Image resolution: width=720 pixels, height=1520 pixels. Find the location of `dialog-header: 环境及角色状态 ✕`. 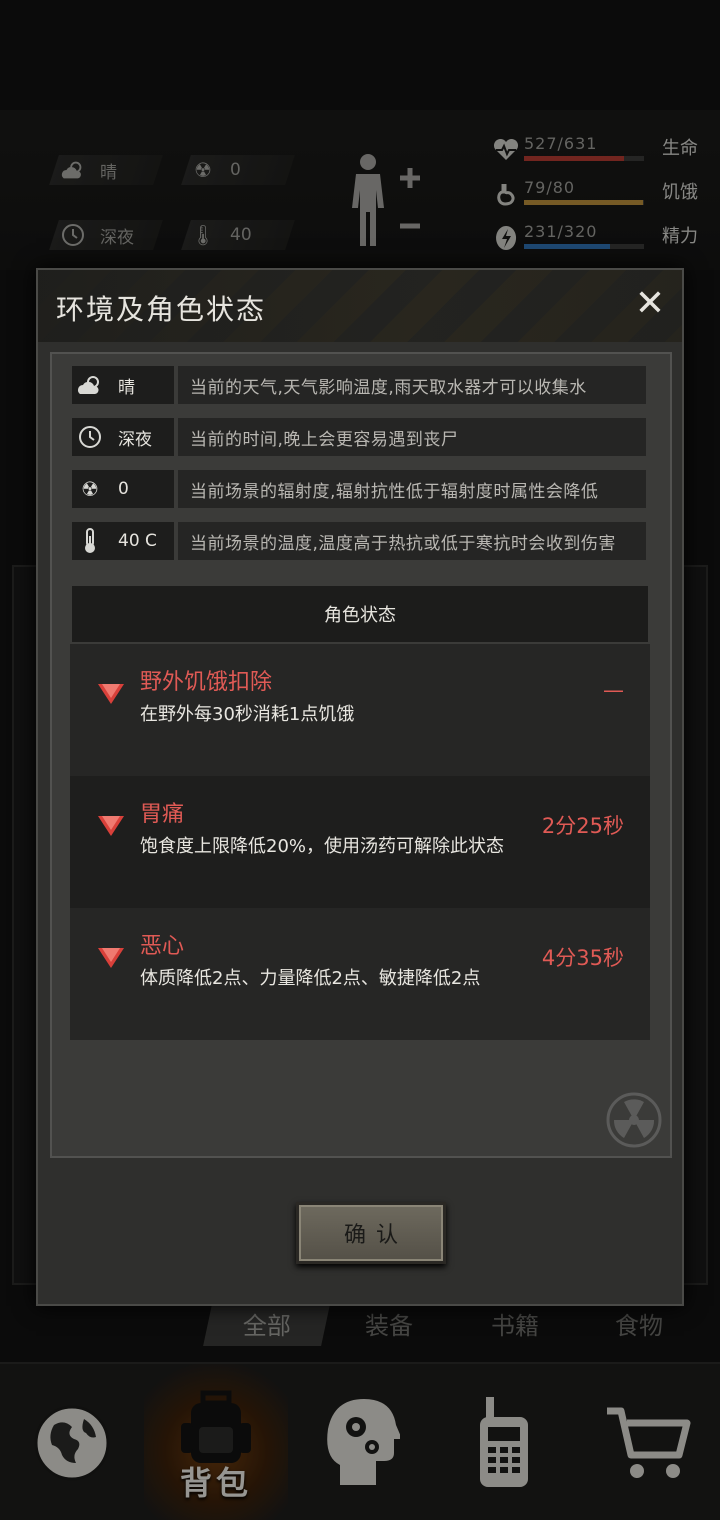

dialog-header: 环境及角色状态 ✕ is located at coordinates (360, 306).